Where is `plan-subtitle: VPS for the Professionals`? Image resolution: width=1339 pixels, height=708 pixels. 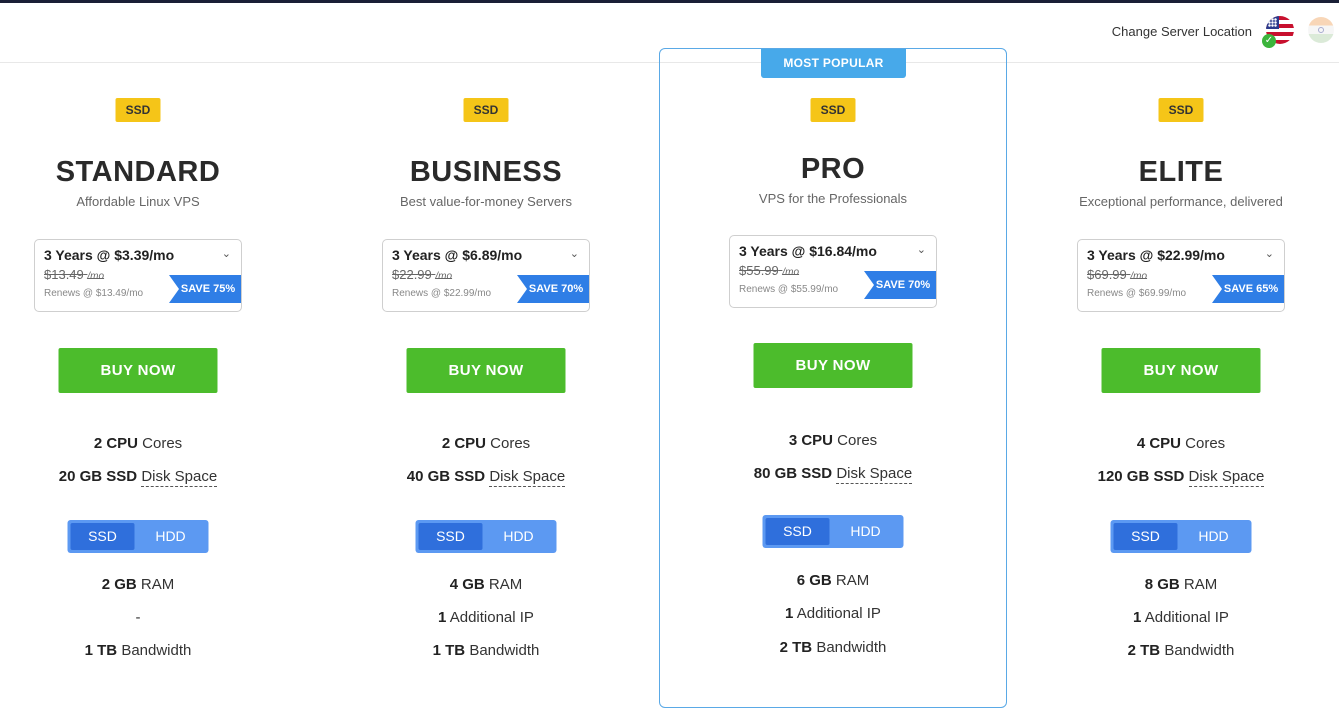
plan-subtitle: VPS for the Professionals is located at coordinates (833, 198).